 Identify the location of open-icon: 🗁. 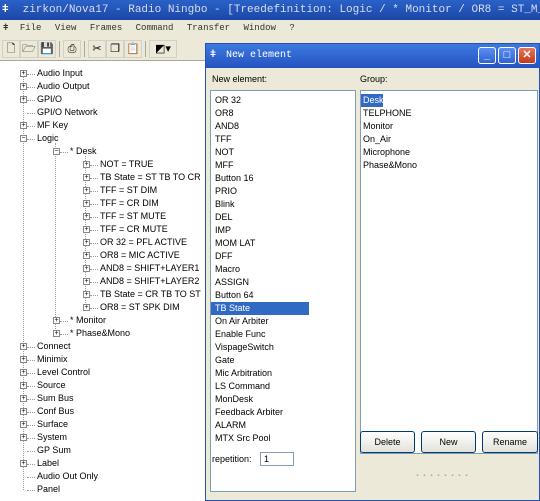
(29, 49).